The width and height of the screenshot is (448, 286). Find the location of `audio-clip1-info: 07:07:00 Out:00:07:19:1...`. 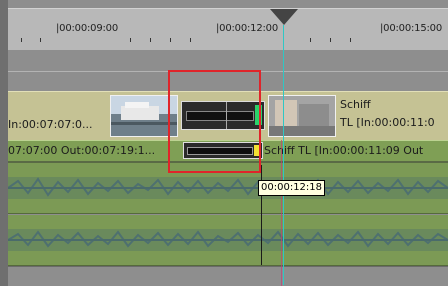

audio-clip1-info: 07:07:00 Out:00:07:19:1... is located at coordinates (82, 150).